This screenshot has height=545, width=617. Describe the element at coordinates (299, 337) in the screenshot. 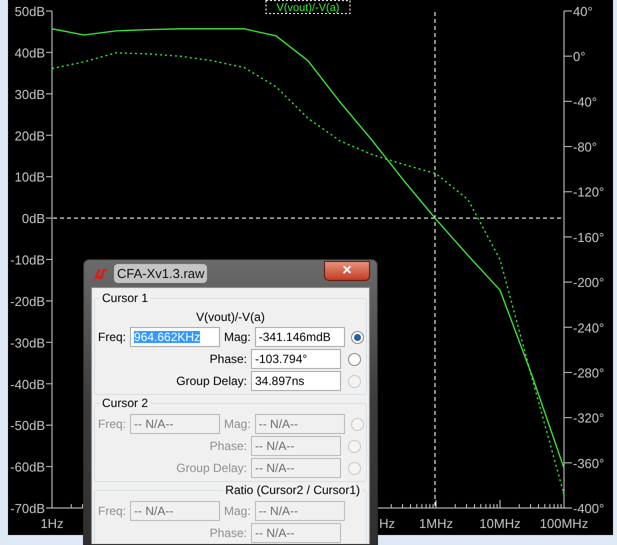

I see `value-field: -341.146mdB` at that location.